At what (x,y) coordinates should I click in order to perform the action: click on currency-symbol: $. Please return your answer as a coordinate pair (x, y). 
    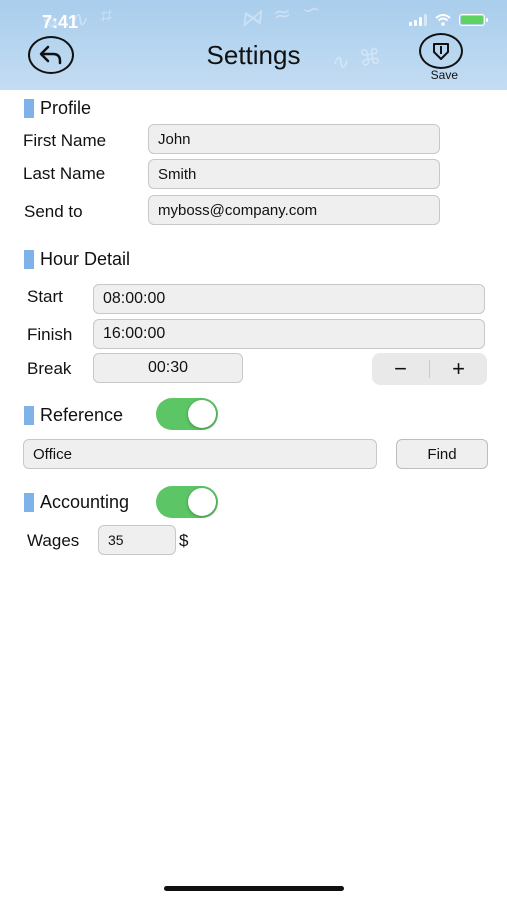
    Looking at the image, I should click on (184, 540).